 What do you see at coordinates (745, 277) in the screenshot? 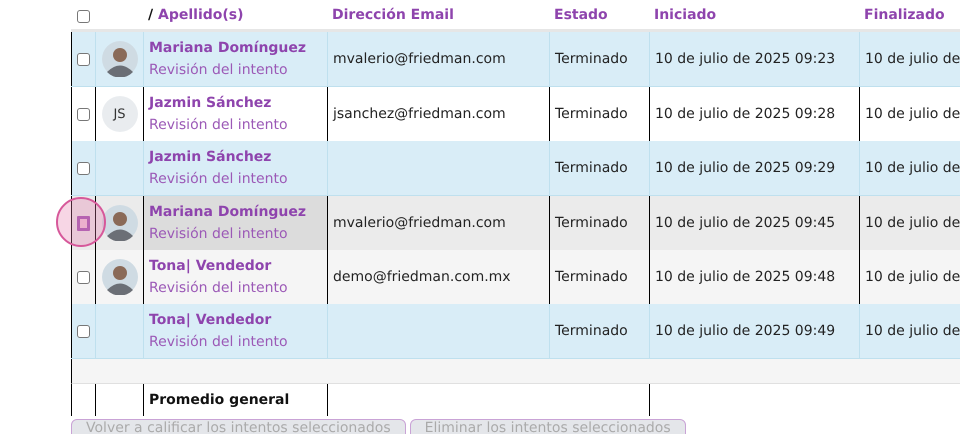
I see `table-cell: 10 de julio de 2025 09:48` at bounding box center [745, 277].